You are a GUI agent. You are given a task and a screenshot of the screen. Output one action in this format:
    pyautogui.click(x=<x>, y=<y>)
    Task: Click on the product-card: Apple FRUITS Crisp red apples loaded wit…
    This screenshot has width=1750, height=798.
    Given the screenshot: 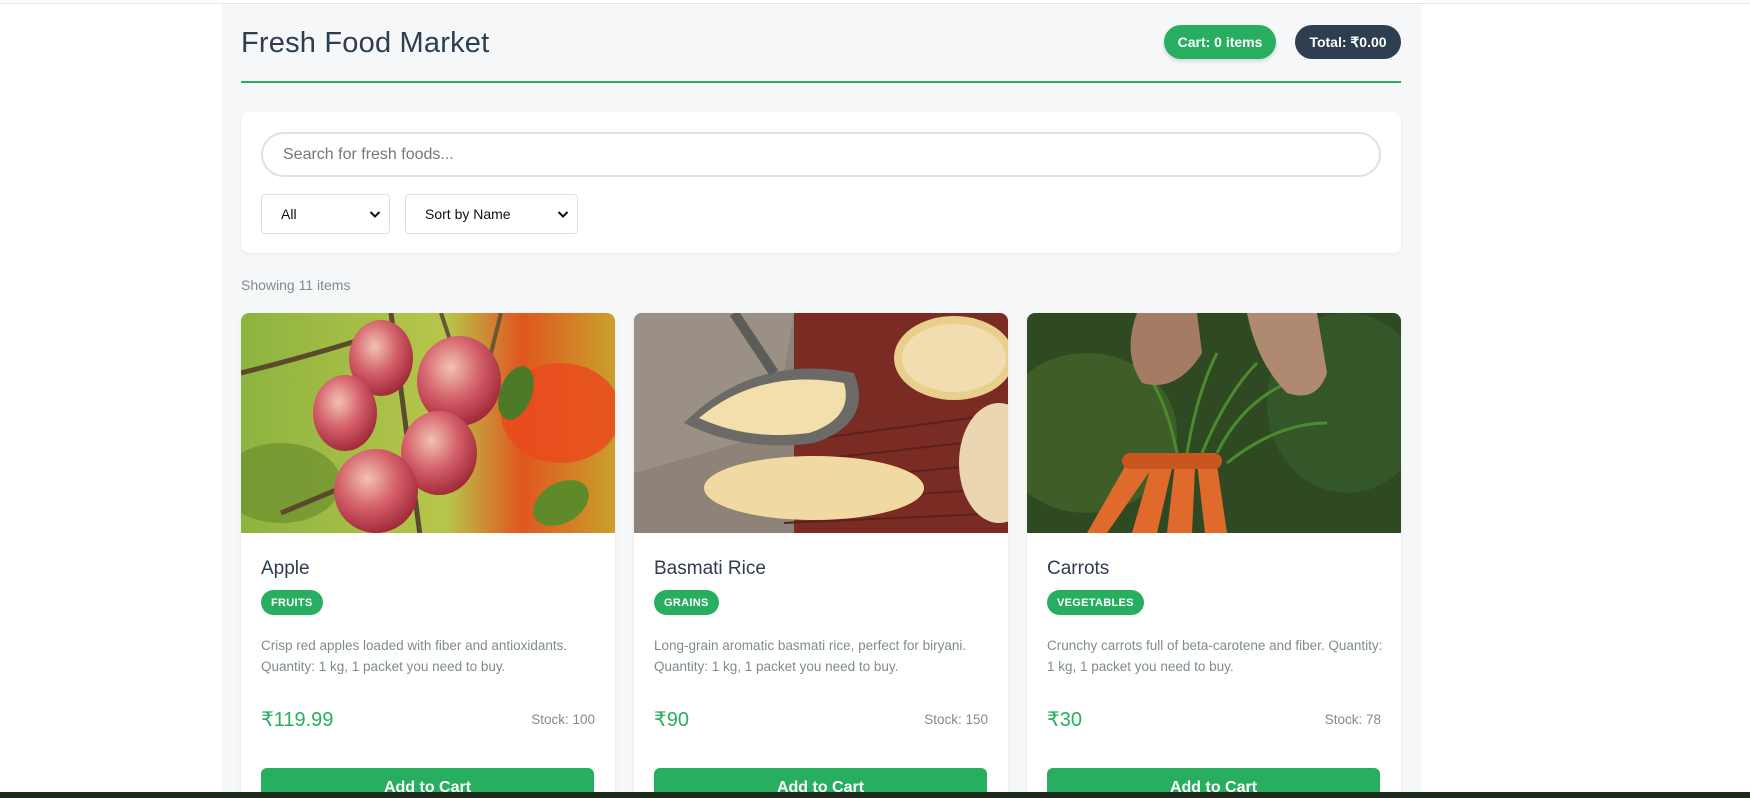 What is the action you would take?
    pyautogui.click(x=428, y=553)
    